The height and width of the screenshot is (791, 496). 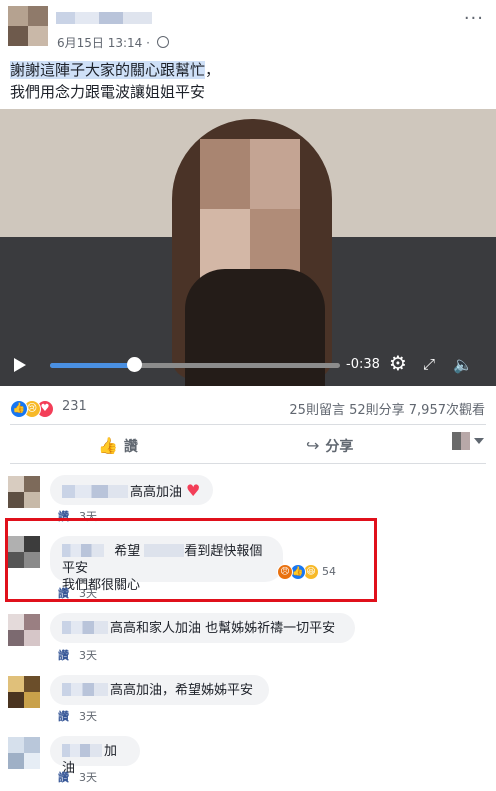 What do you see at coordinates (363, 364) in the screenshot?
I see `time-remaining: -0:38` at bounding box center [363, 364].